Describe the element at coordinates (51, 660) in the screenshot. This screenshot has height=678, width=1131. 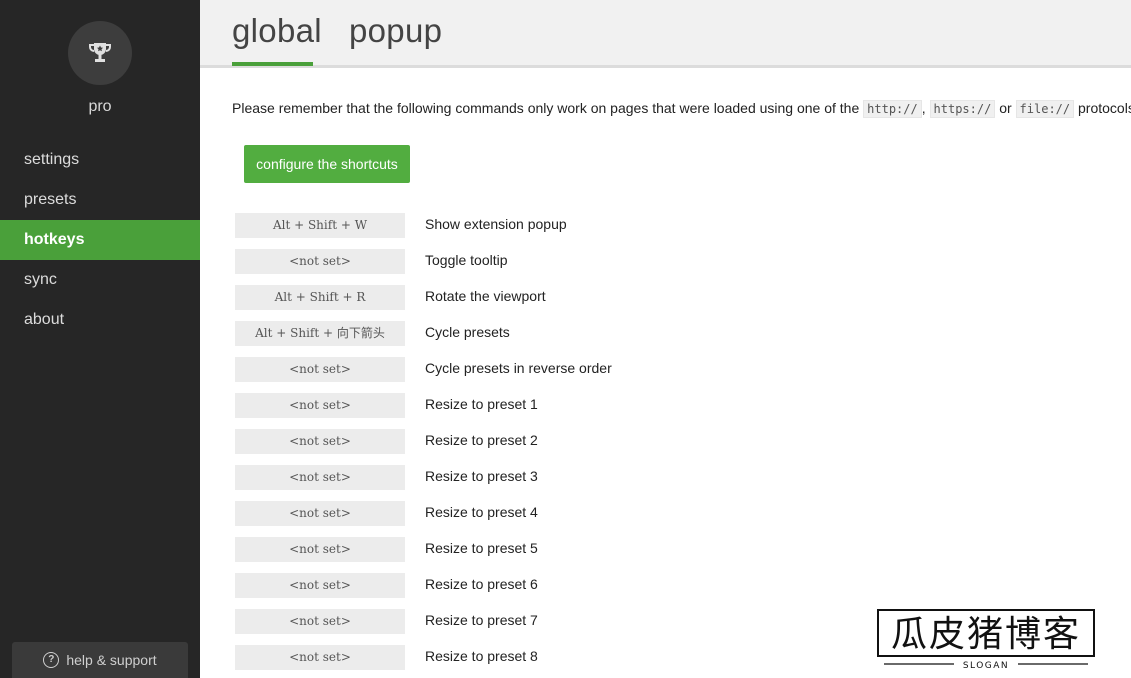
I see `question-circle-icon: ?` at that location.